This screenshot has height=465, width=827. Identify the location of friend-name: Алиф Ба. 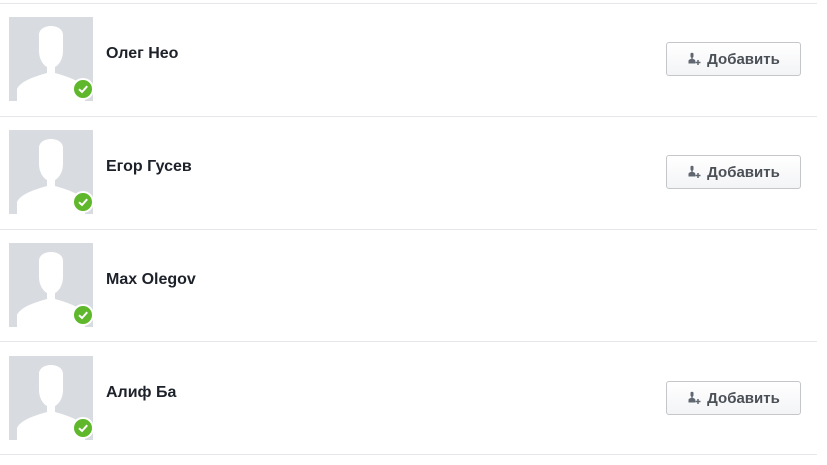
(141, 393).